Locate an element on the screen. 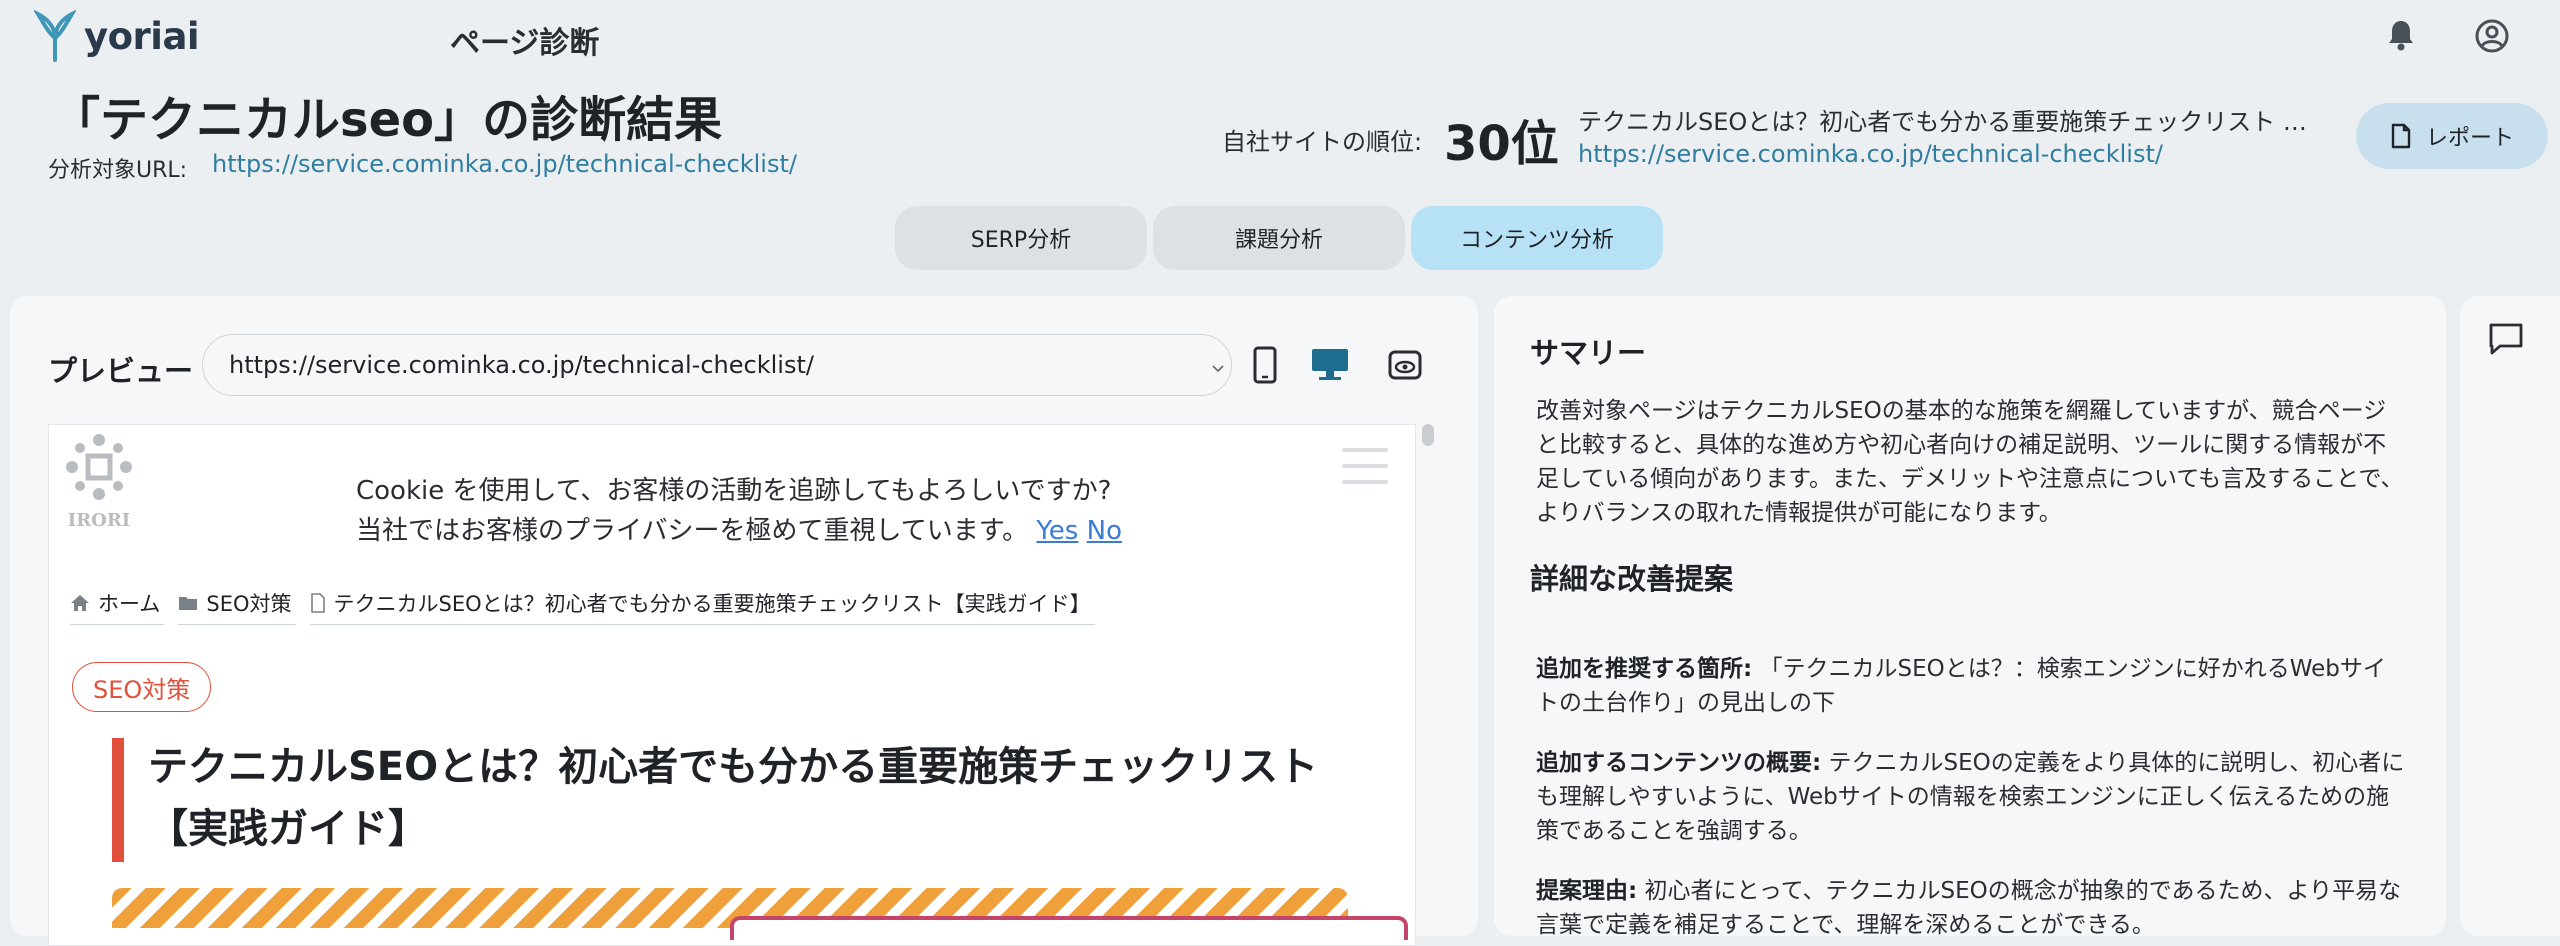 Image resolution: width=2560 pixels, height=946 pixels. diagnosis-title: 「テクニカルseo」の診断結果 is located at coordinates (387, 120).